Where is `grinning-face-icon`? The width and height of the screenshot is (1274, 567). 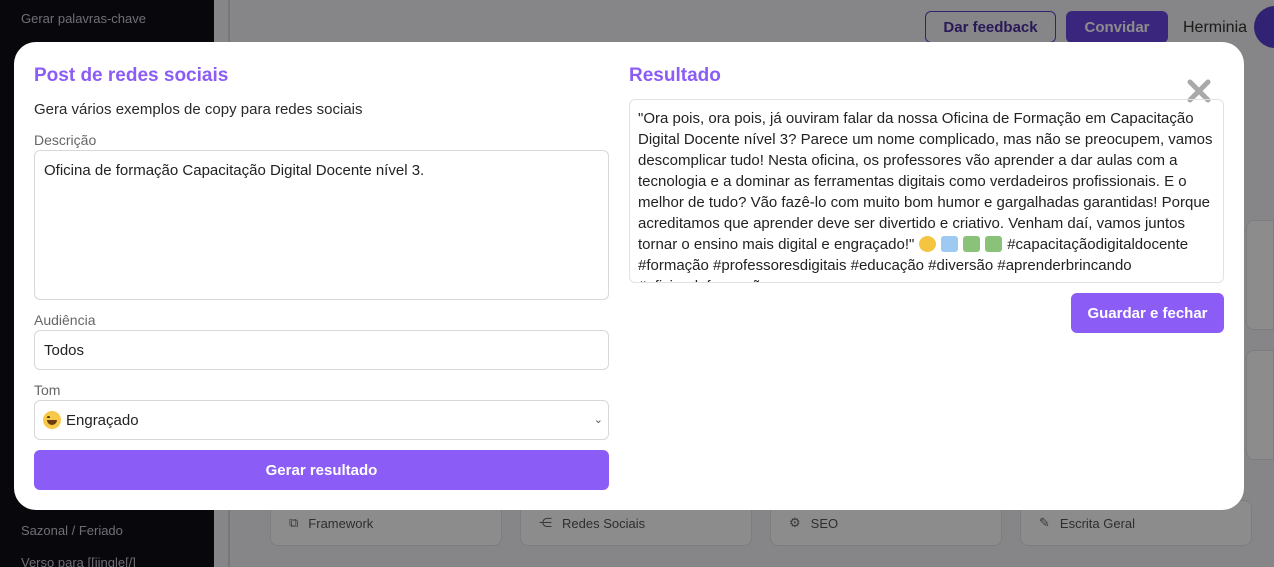
grinning-face-icon is located at coordinates (52, 420).